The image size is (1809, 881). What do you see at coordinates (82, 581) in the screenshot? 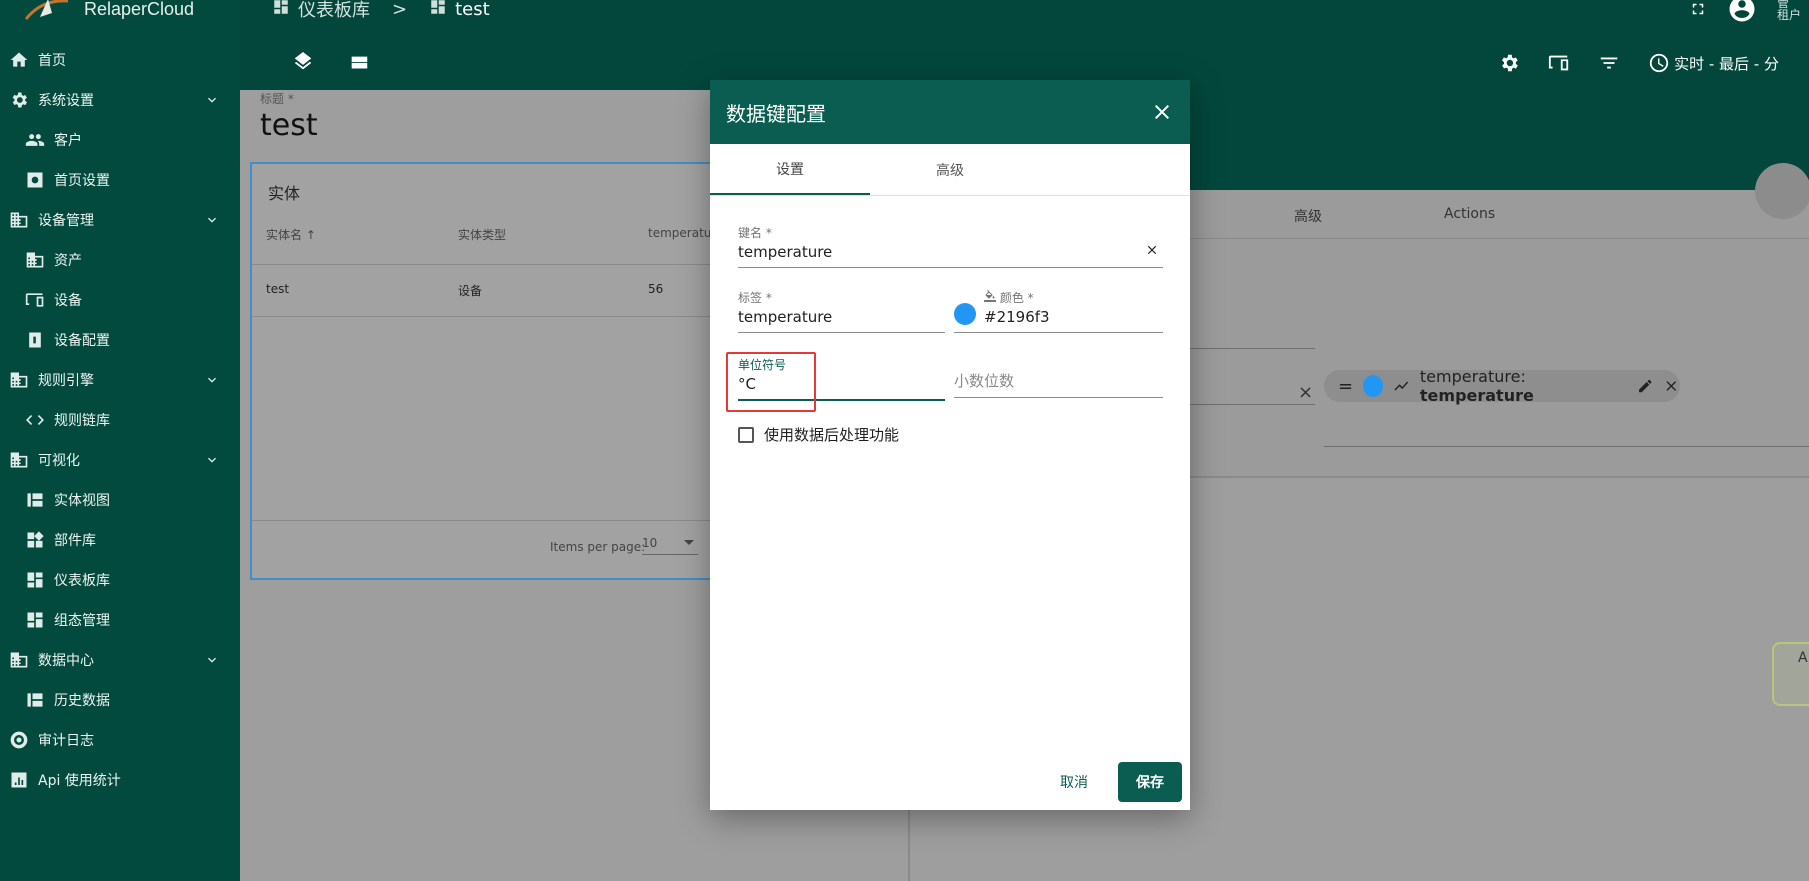
I see `sidebar-item-label: 仪表板库` at bounding box center [82, 581].